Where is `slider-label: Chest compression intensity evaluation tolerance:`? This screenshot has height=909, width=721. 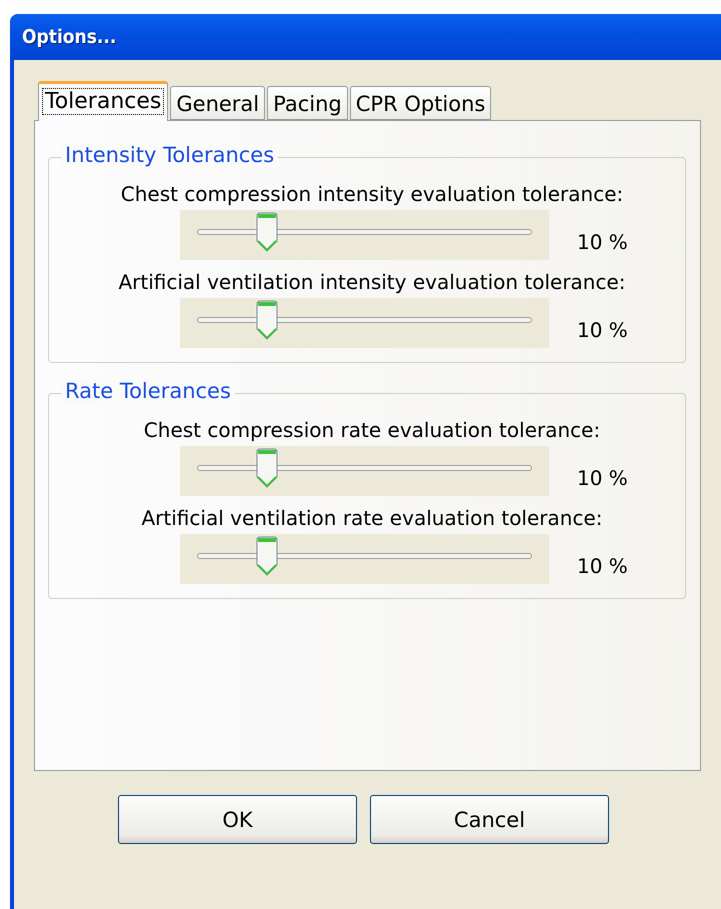 slider-label: Chest compression intensity evaluation tolerance: is located at coordinates (372, 194).